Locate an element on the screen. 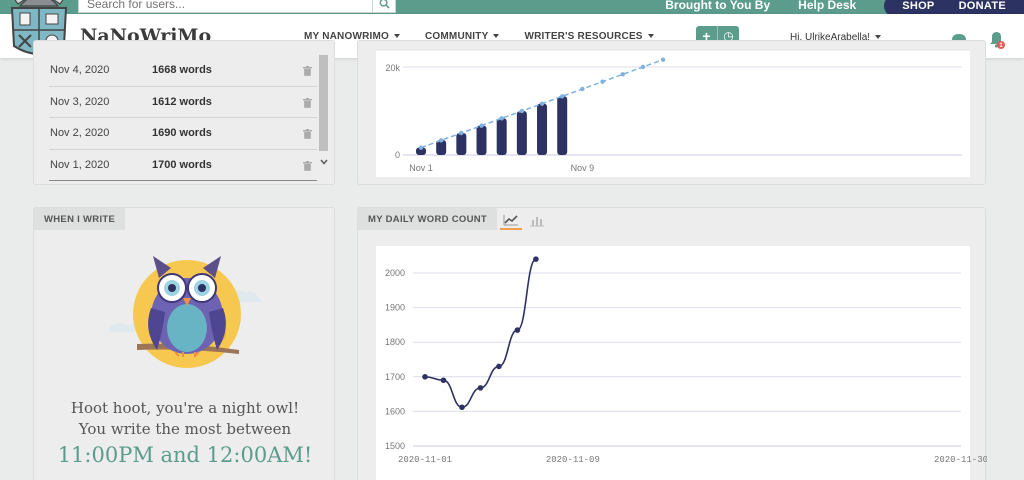  donate-link: DONATE is located at coordinates (982, 6).